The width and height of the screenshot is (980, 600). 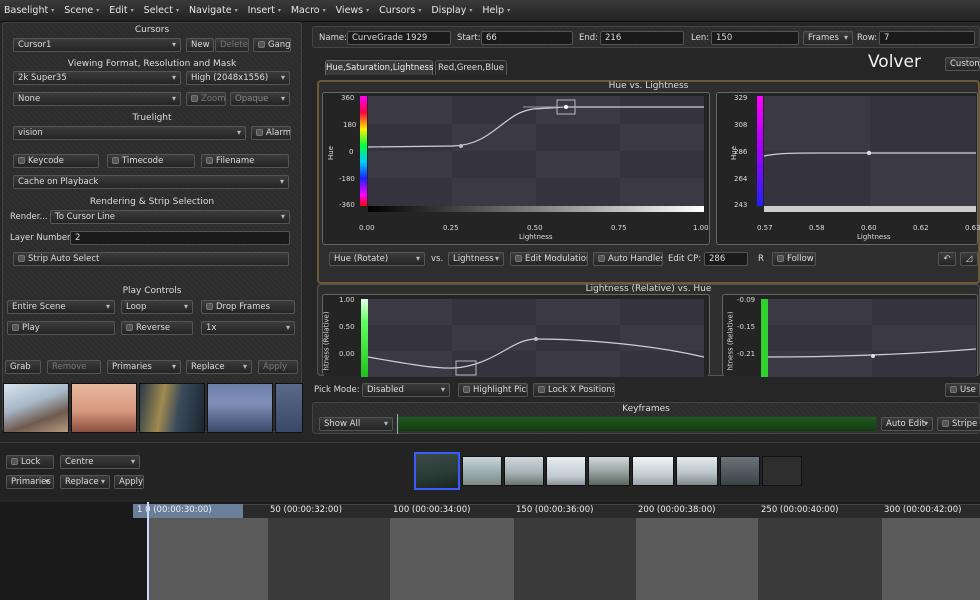 I want to click on follow-toggle: Follow, so click(x=794, y=259).